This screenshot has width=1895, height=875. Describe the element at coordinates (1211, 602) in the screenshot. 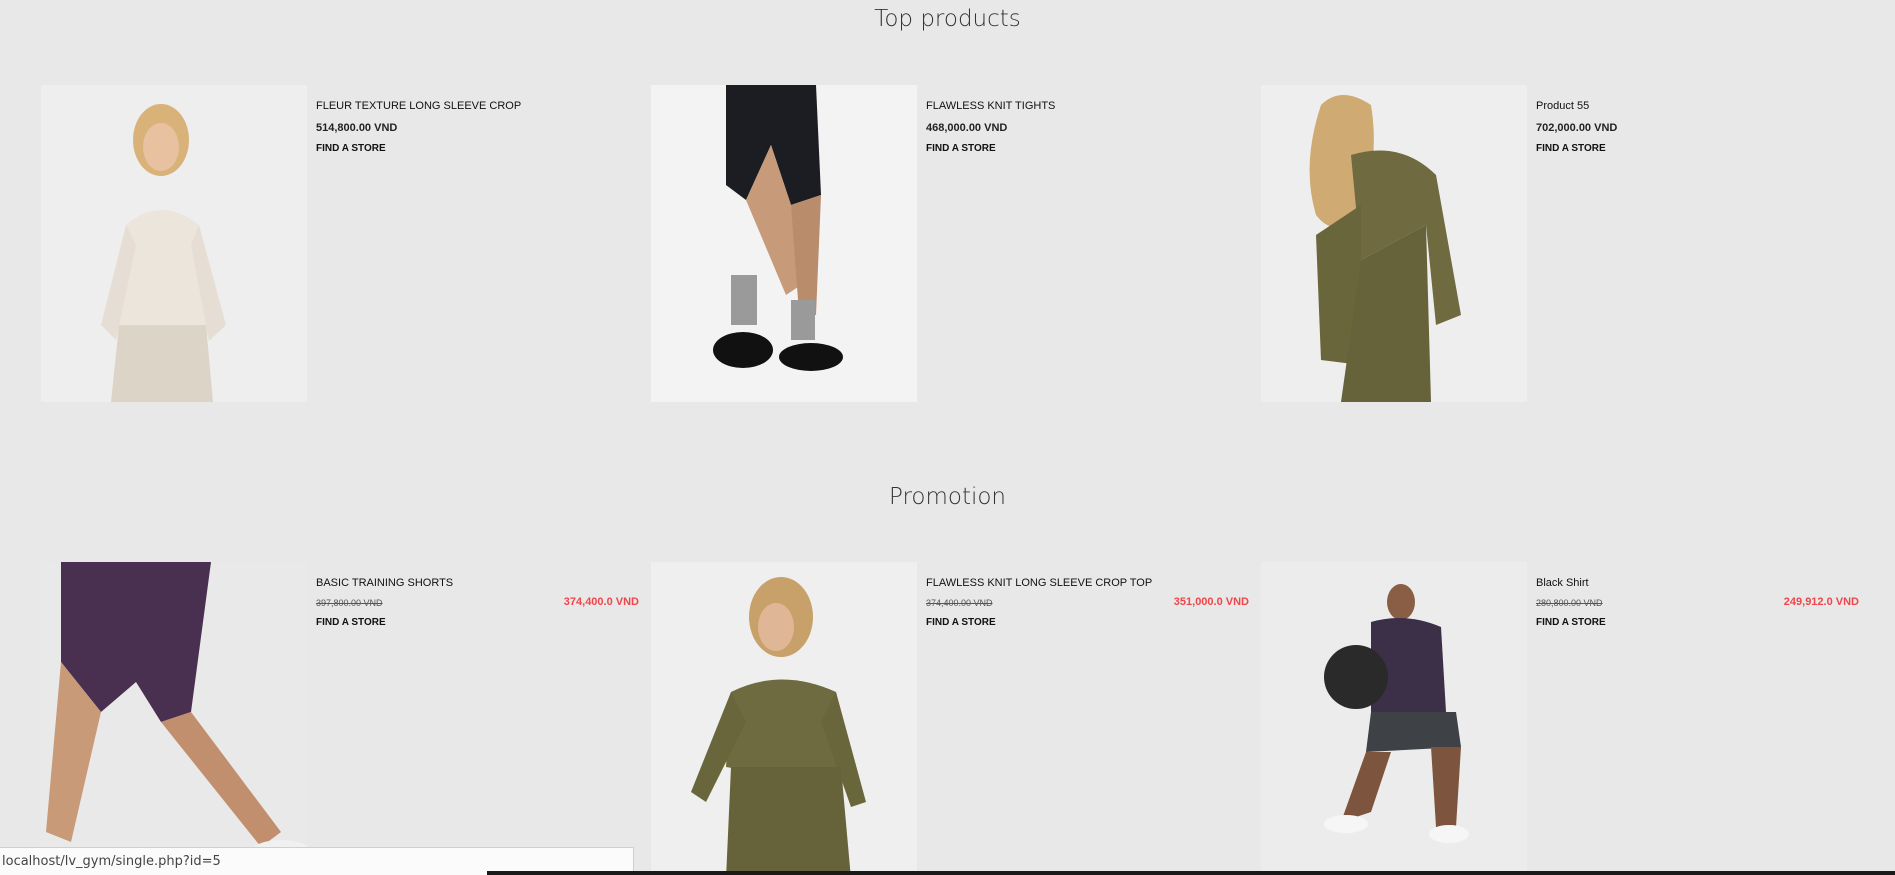

I see `sale-price: 351,000.0 VND` at that location.